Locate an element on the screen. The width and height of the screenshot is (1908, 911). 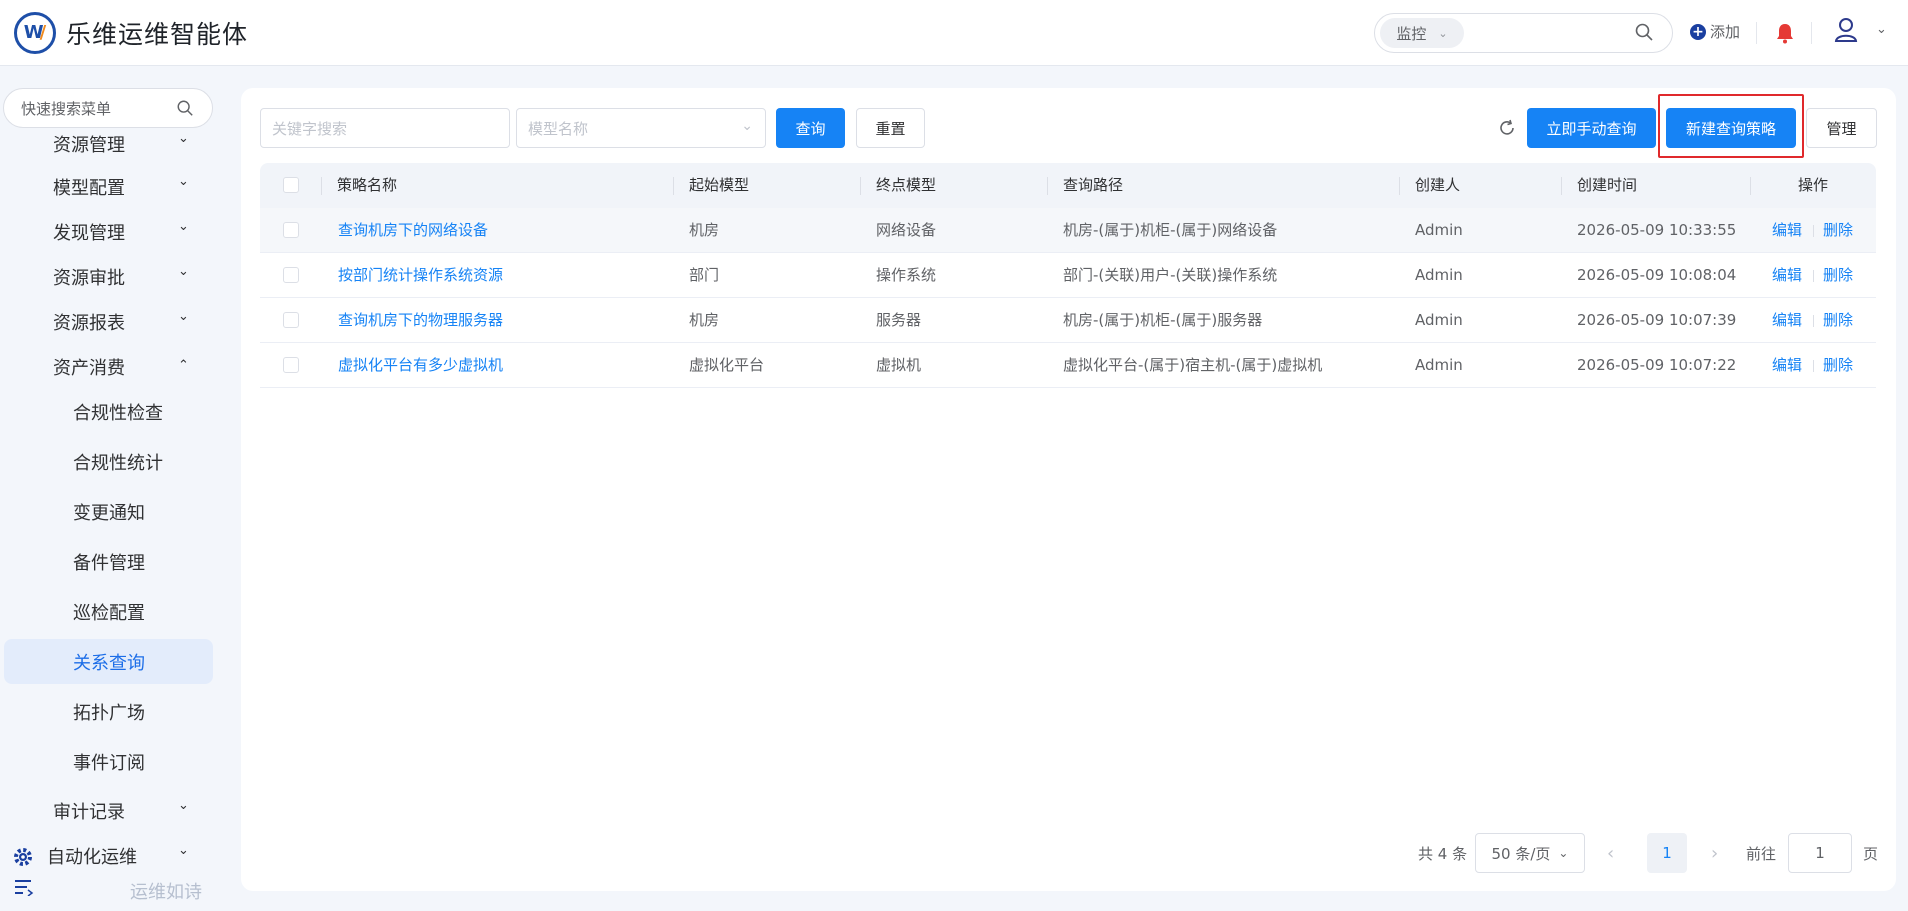
sidebar-subitem-compliance-check: 合规性检查 is located at coordinates (107, 412).